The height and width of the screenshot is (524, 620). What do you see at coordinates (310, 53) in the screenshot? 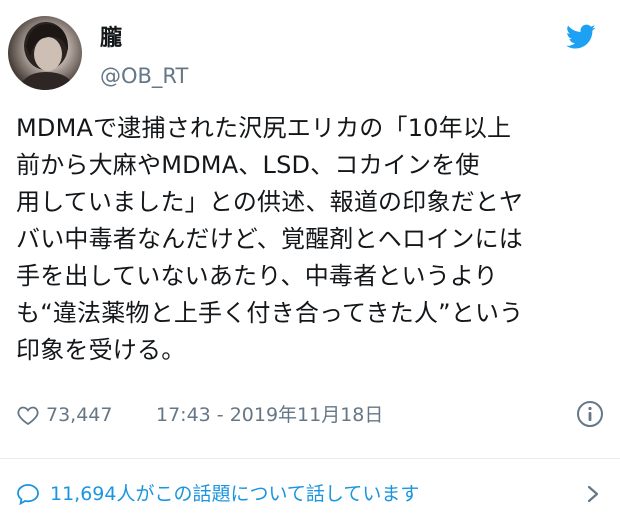
I see `tweet-header: 朧 @OB_RT` at bounding box center [310, 53].